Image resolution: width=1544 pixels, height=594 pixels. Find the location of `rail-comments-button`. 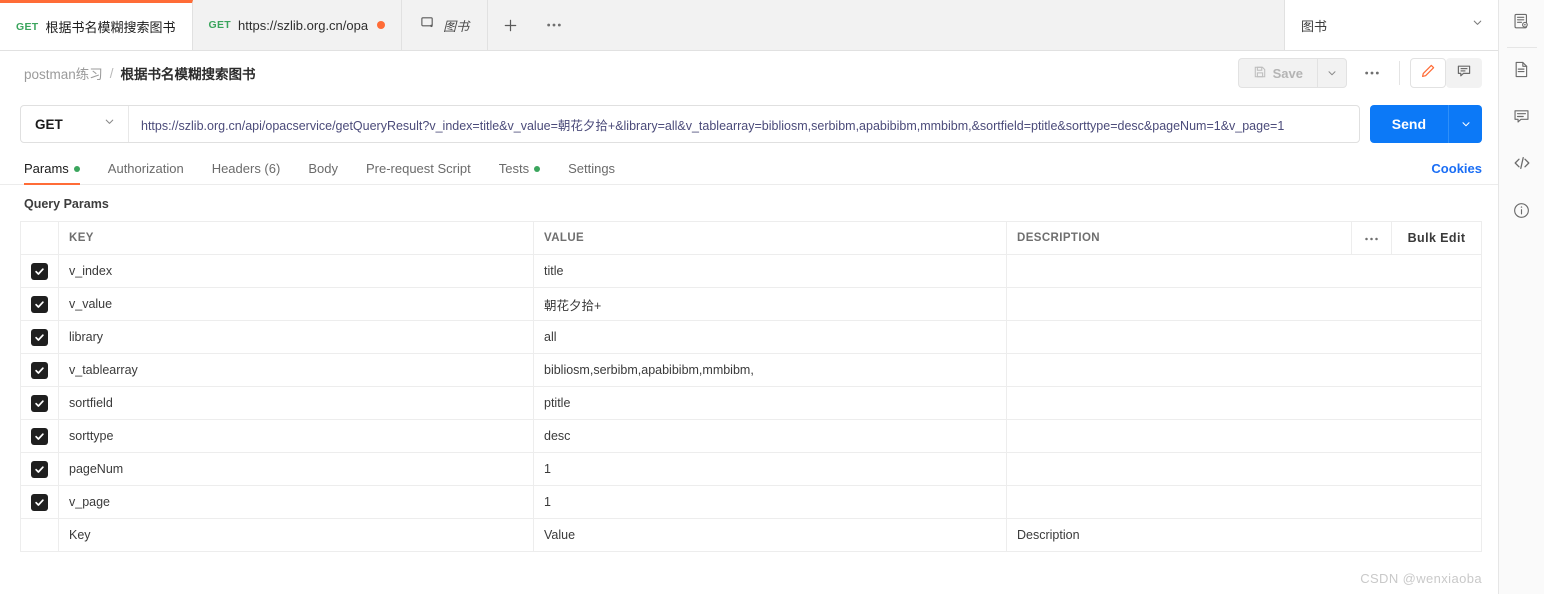

rail-comments-button is located at coordinates (1521, 118).